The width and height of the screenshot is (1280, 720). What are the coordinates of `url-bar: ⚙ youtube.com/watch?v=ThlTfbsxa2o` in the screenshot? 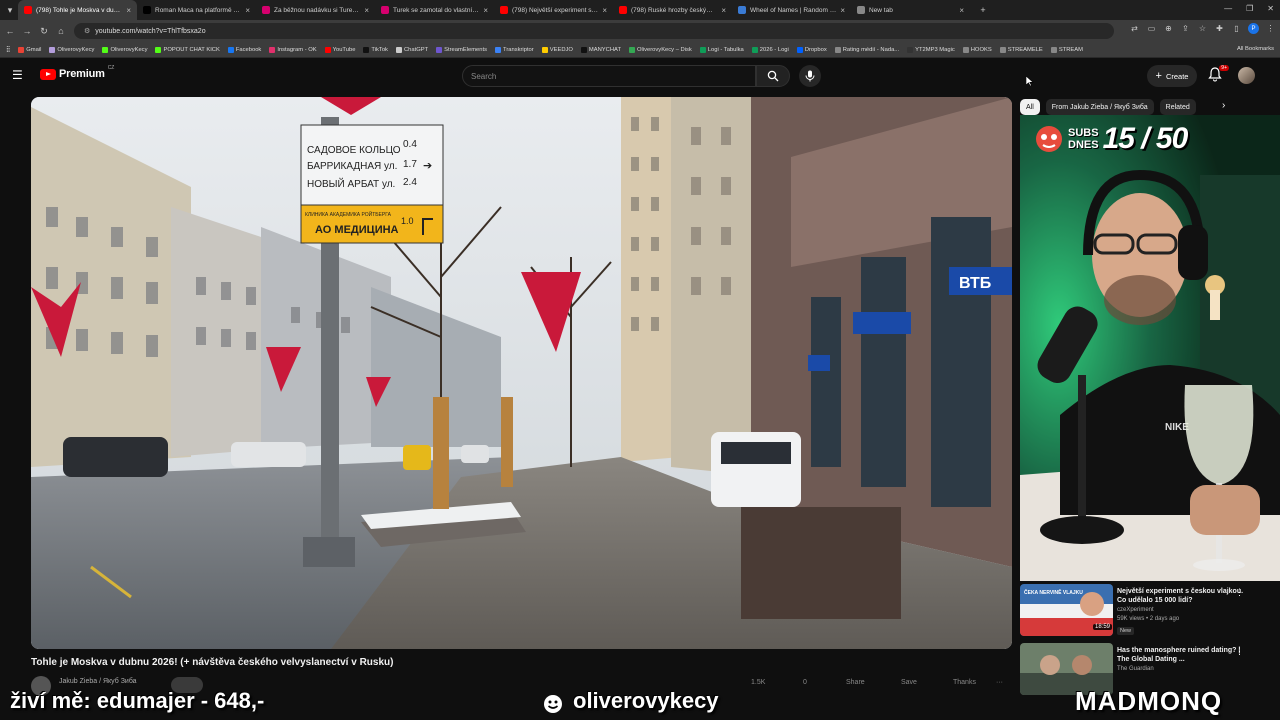 It's located at (594, 31).